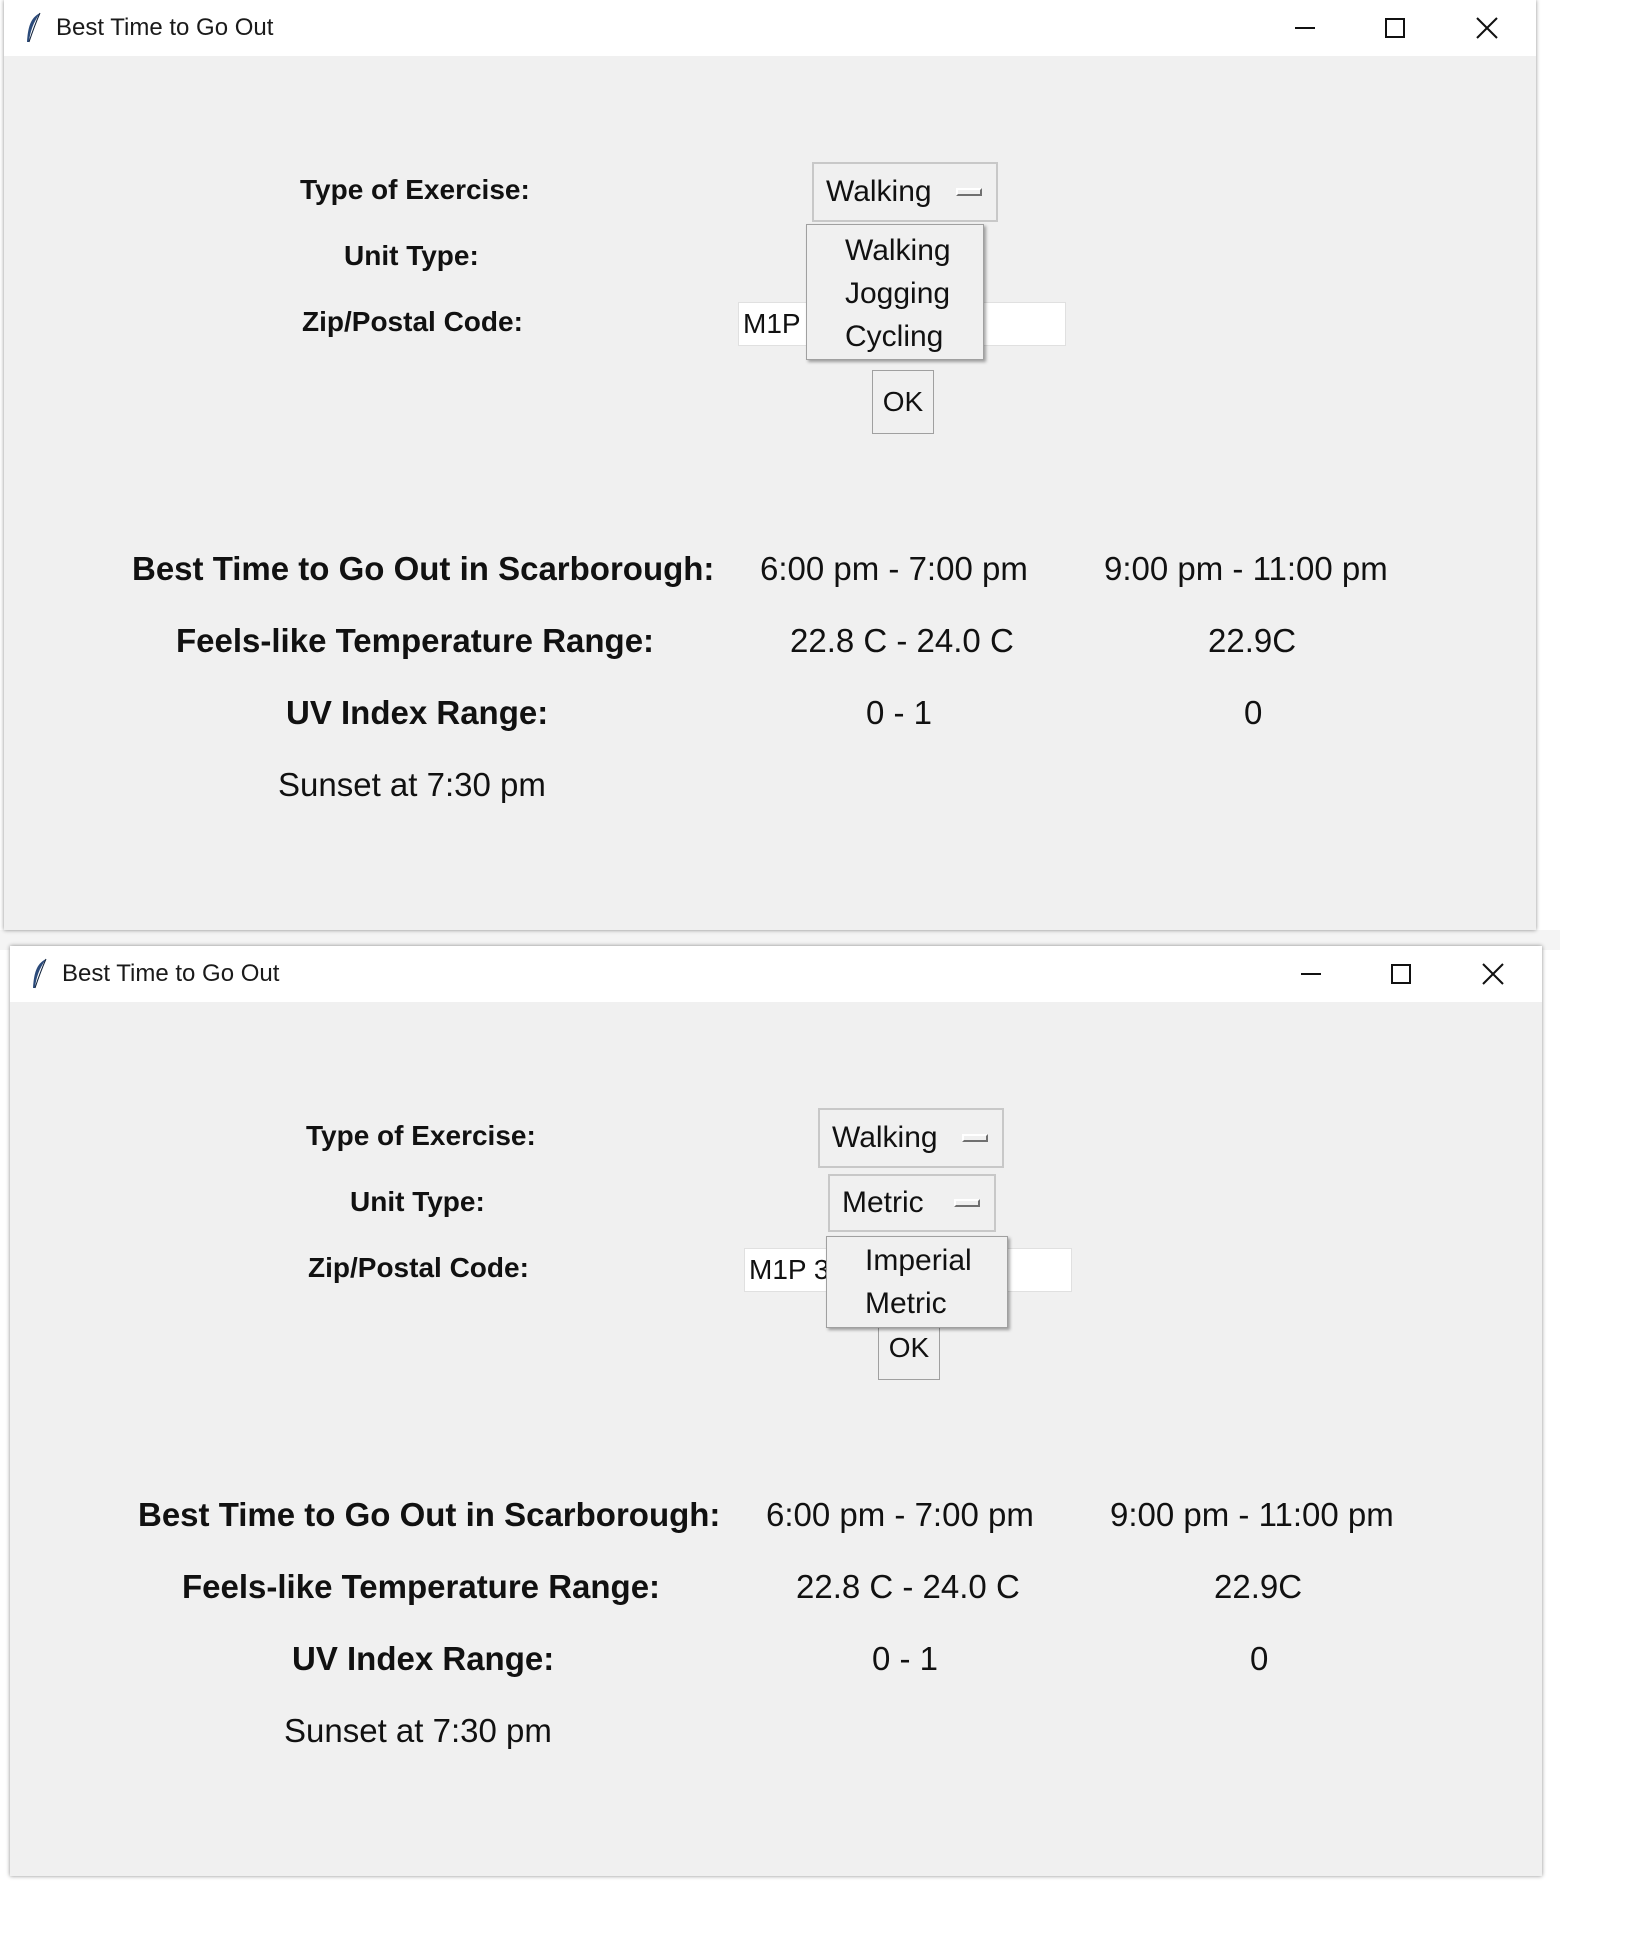 Image resolution: width=1636 pixels, height=1952 pixels. Describe the element at coordinates (883, 1202) in the screenshot. I see `unit-selected-value: Metric` at that location.